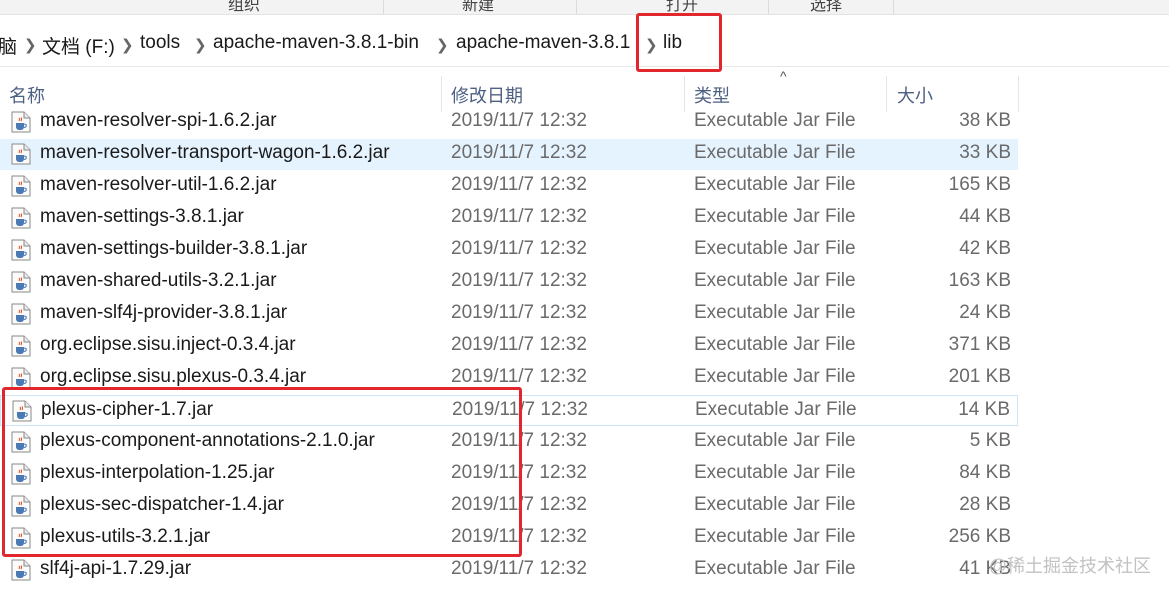 This screenshot has width=1169, height=592. Describe the element at coordinates (157, 472) in the screenshot. I see `file-name: plexus-interpolation-1.25.jar` at that location.